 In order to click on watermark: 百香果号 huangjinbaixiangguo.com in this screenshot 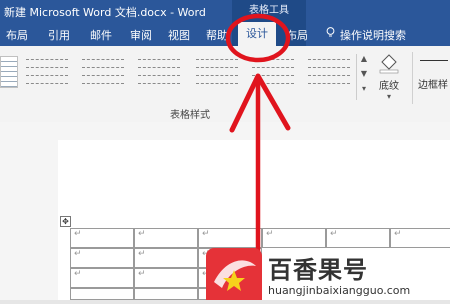, I will do `click(328, 274)`.